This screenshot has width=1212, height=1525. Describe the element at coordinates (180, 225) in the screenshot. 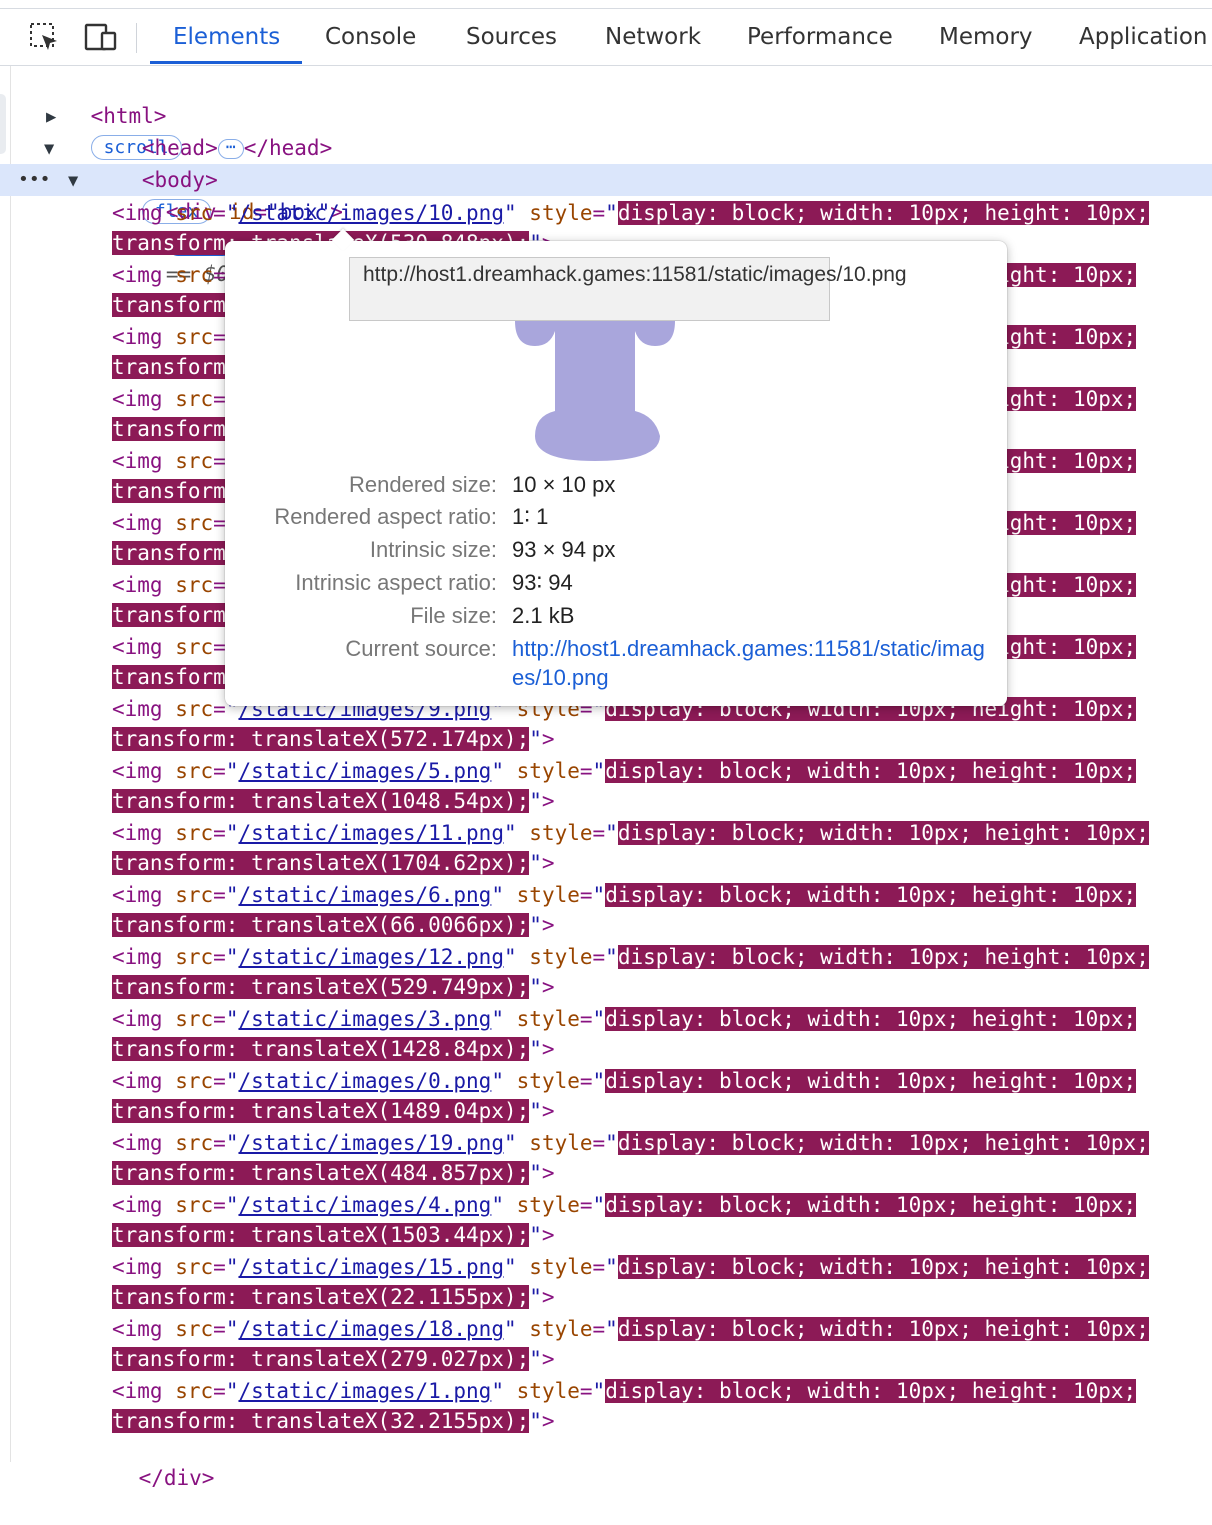

I see `div-box-node: ••• ▼ <div id="box"> flex == $0` at that location.